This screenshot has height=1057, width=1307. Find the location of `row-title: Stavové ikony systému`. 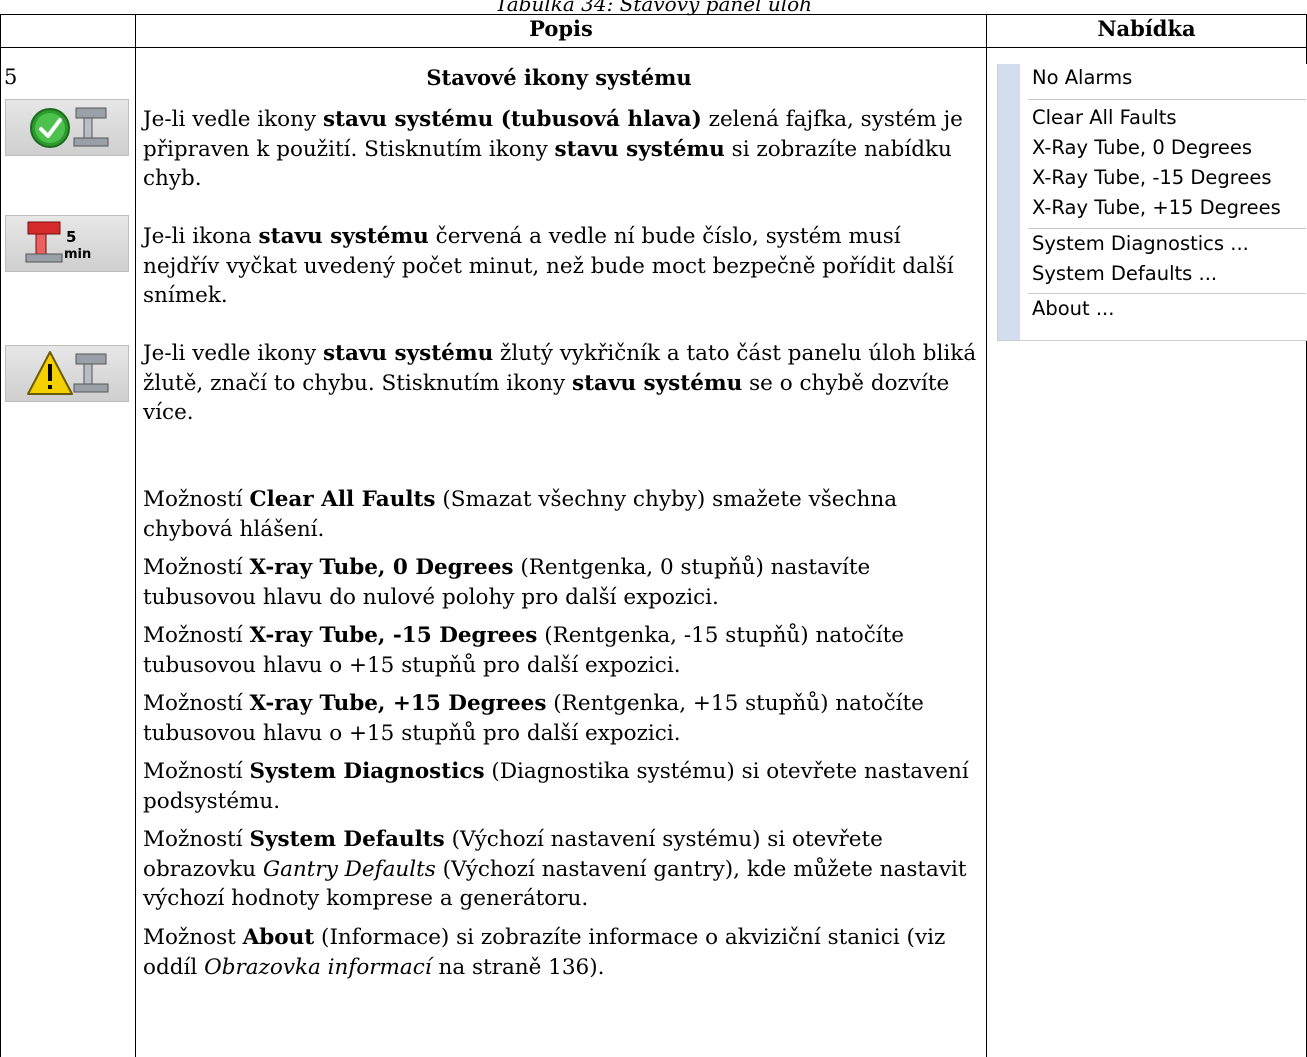

row-title: Stavové ikony systému is located at coordinates (559, 77).